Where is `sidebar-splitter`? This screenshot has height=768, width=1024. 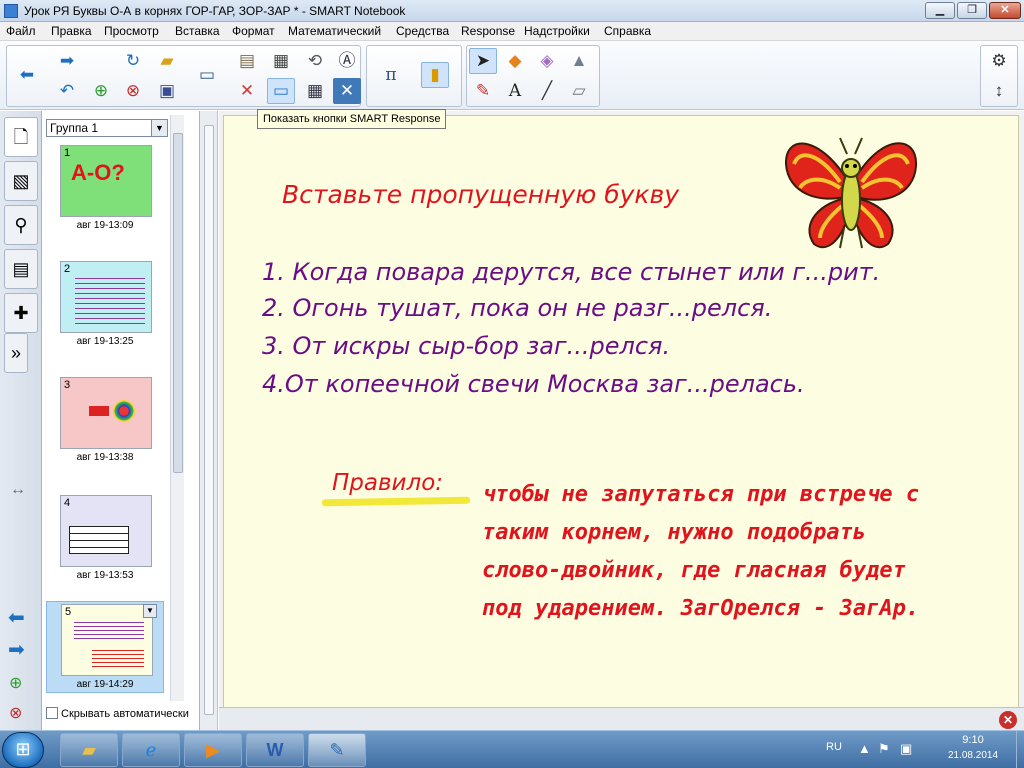 sidebar-splitter is located at coordinates (209, 420).